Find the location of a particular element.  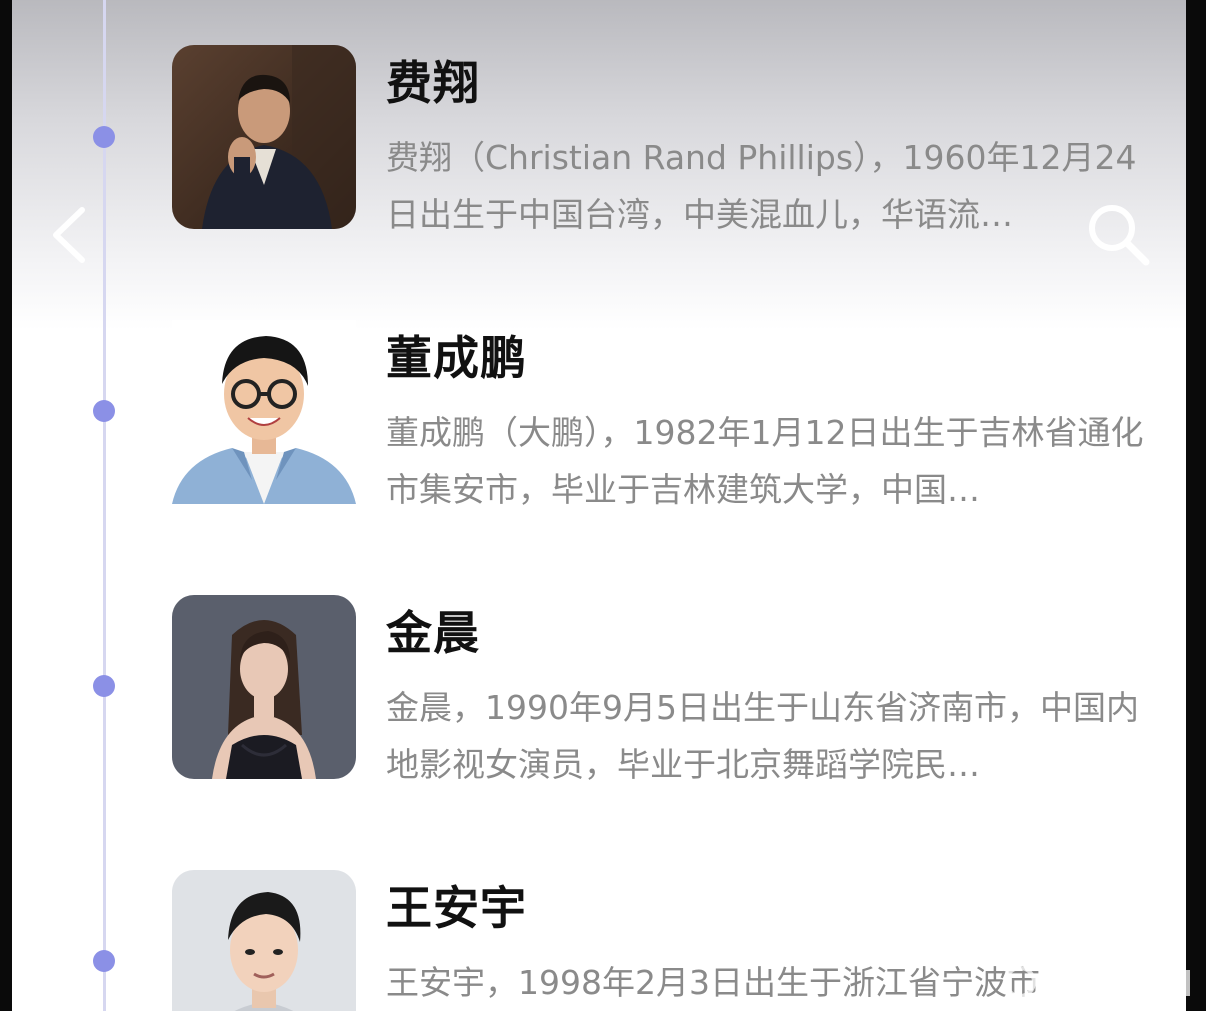

chevron-left-icon is located at coordinates (69, 235).